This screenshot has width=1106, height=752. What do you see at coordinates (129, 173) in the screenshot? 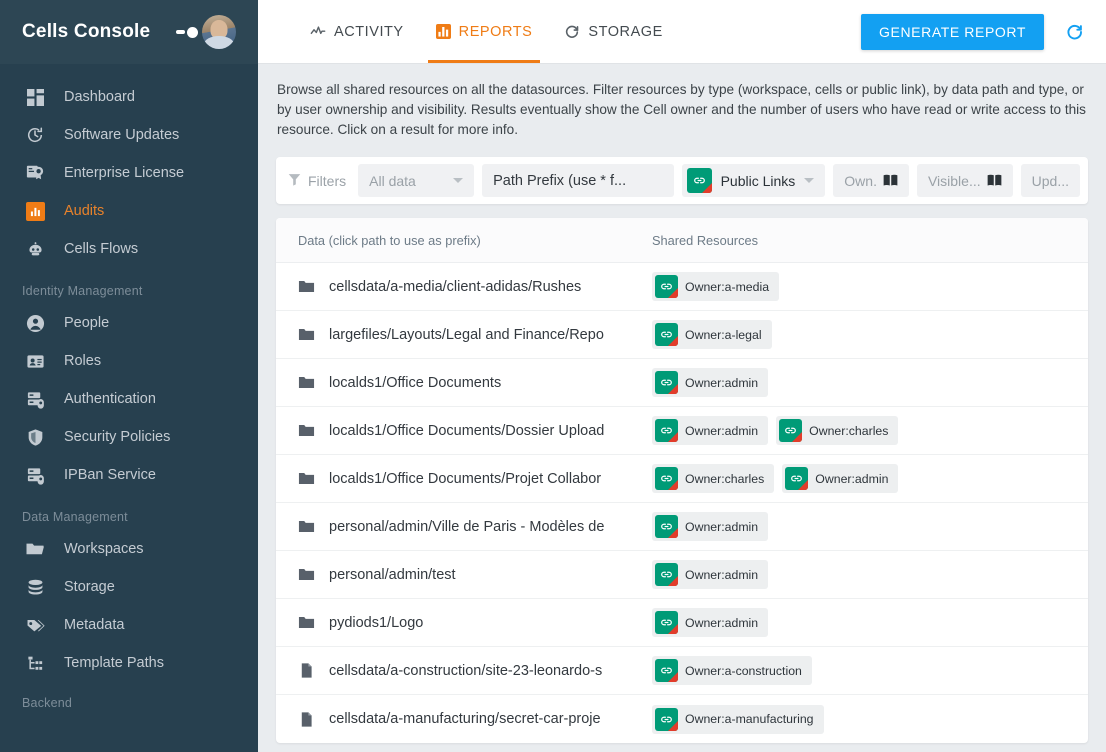
I see `sidebar-item-enterprise-license: Enterprise License` at bounding box center [129, 173].